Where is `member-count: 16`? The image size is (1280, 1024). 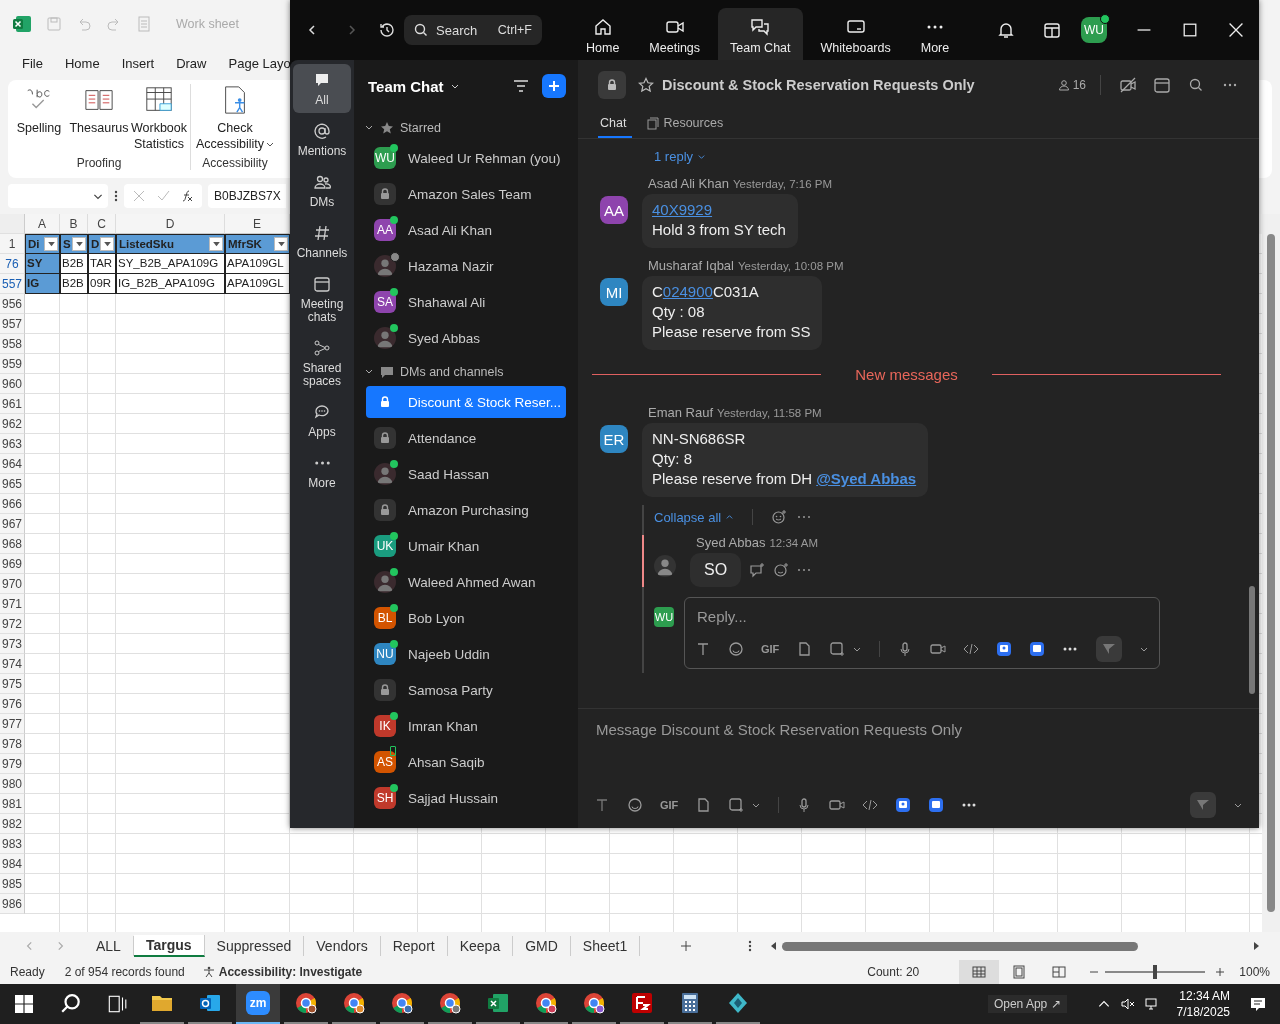 member-count: 16 is located at coordinates (1071, 85).